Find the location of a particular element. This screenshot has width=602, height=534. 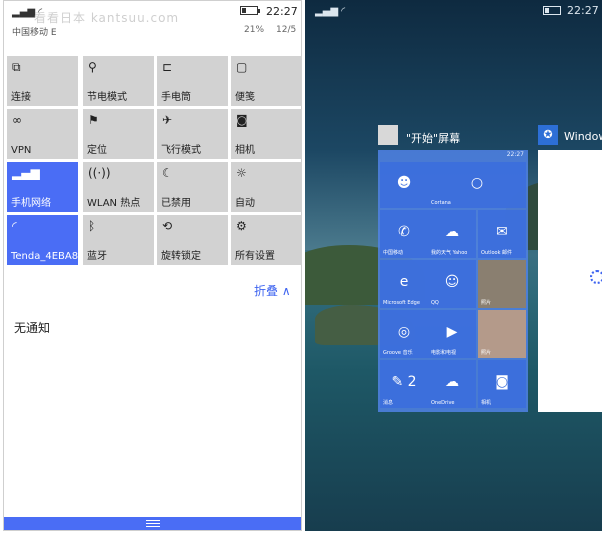

quick-action-tile: ⚑ 定位 is located at coordinates (118, 134).